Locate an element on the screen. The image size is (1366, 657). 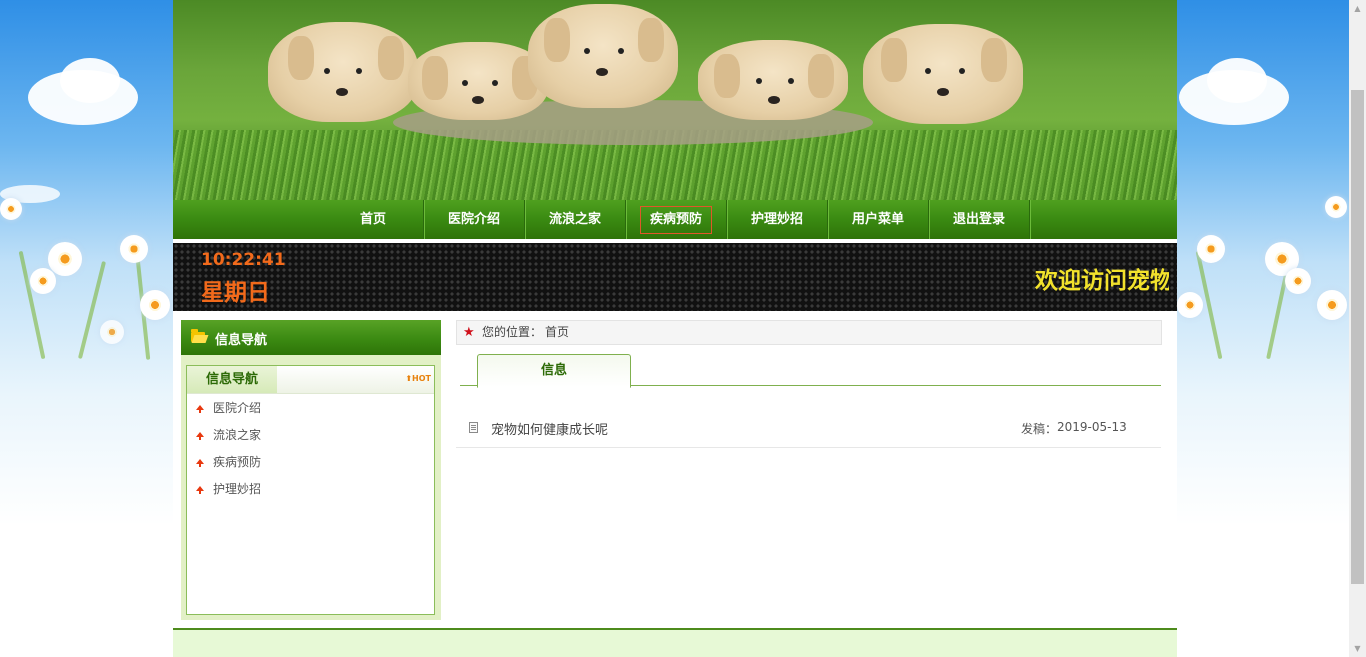
publish-date-label: 发稿： is located at coordinates (1039, 429).